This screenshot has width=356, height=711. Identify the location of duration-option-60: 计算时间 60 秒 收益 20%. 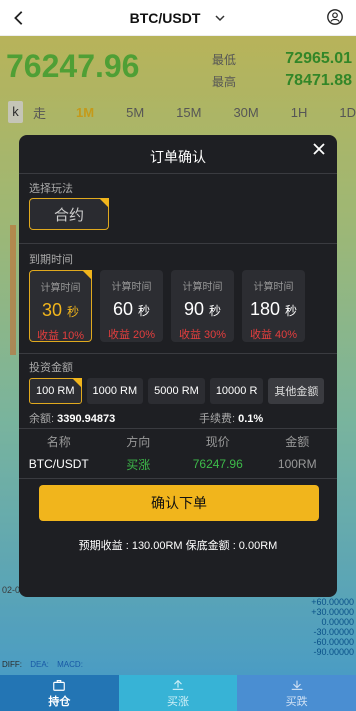
(131, 306).